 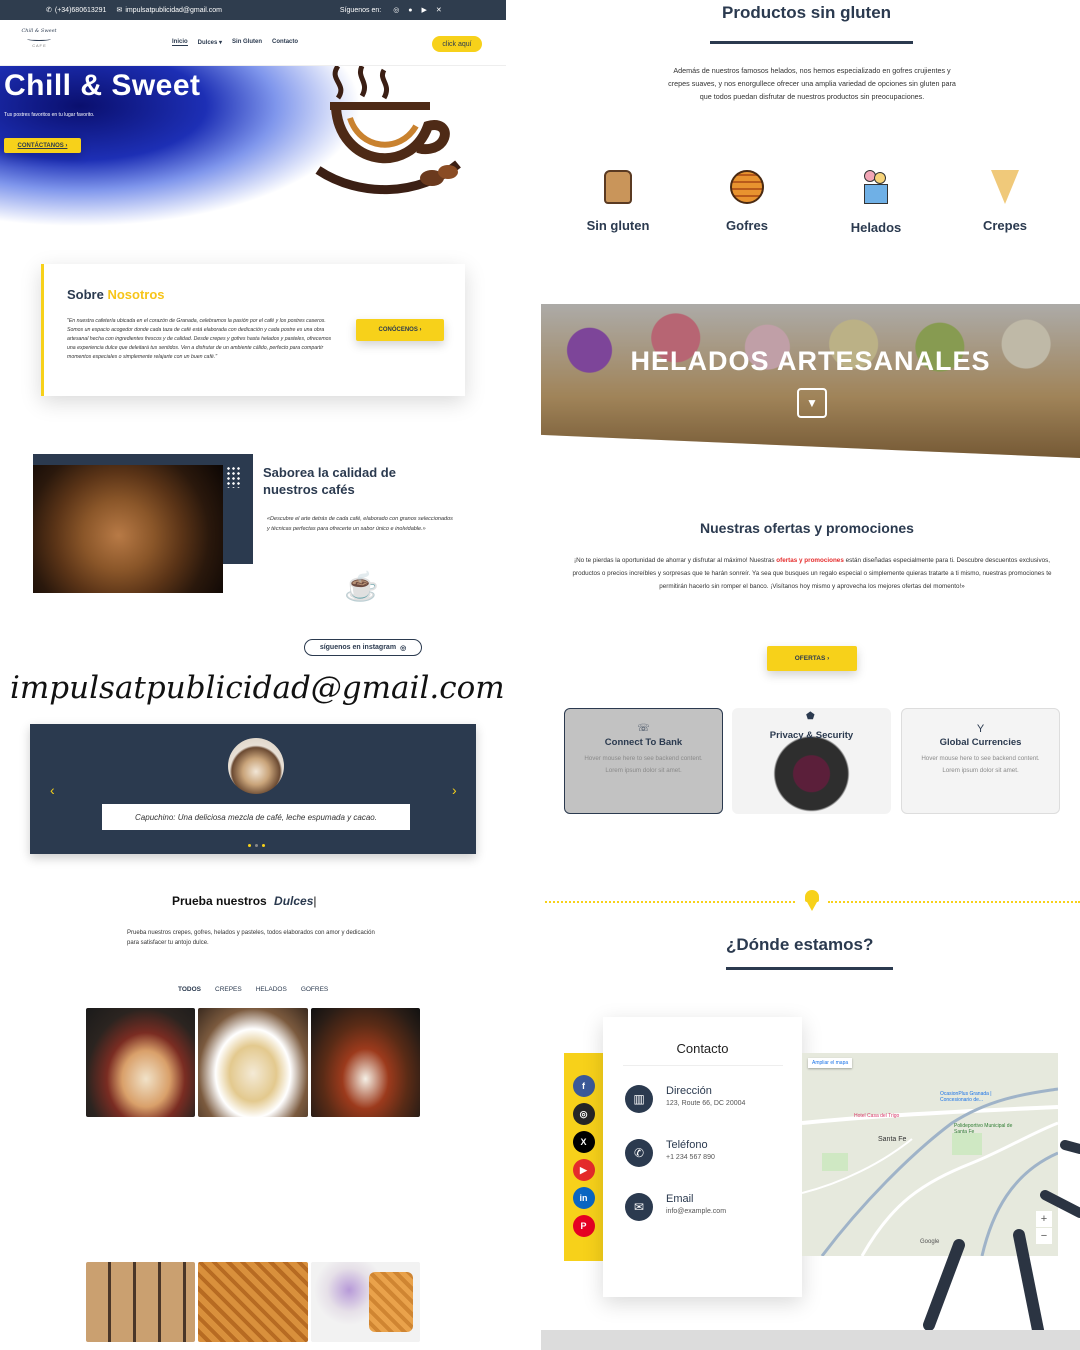 What do you see at coordinates (257, 688) in the screenshot?
I see `email-overlay: impulsatpublicidad@gmail.com` at bounding box center [257, 688].